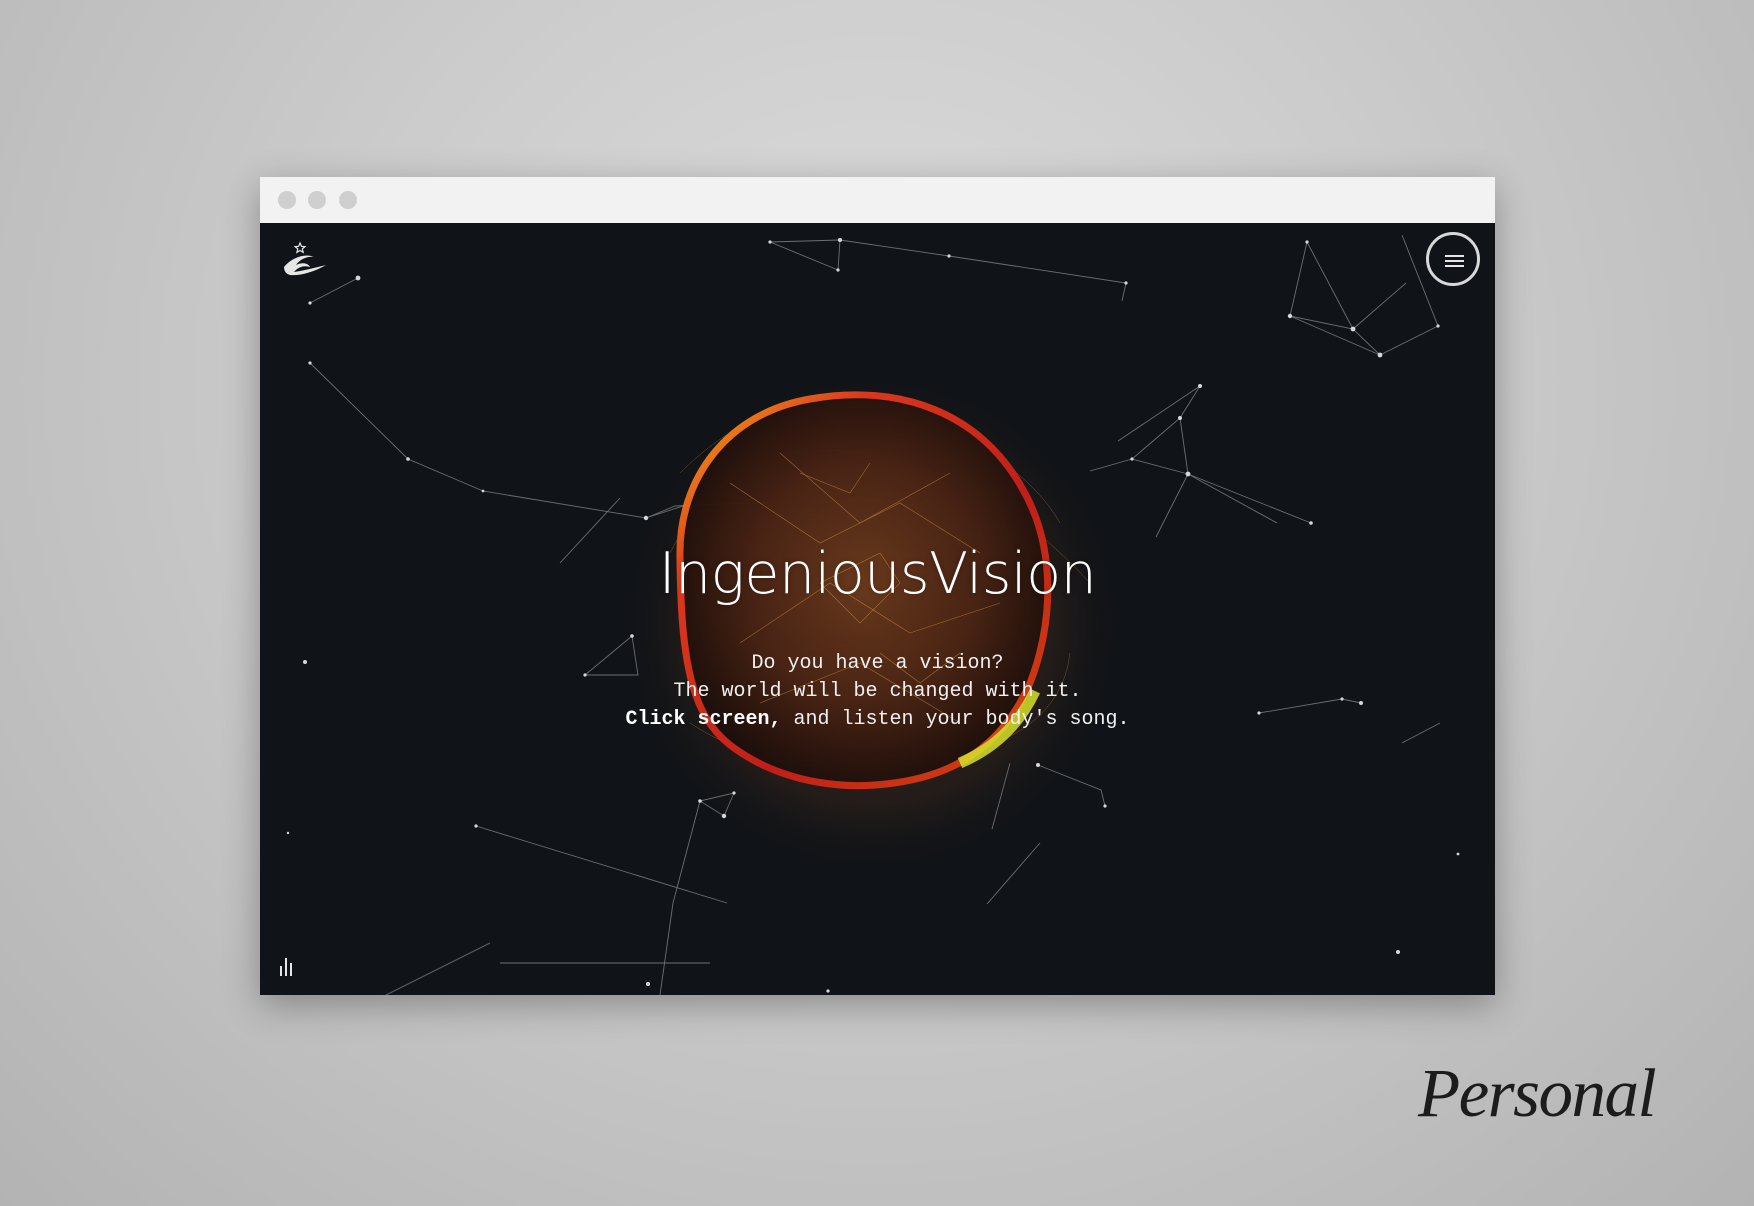  Describe the element at coordinates (288, 966) in the screenshot. I see `sound-bars-icon` at that location.